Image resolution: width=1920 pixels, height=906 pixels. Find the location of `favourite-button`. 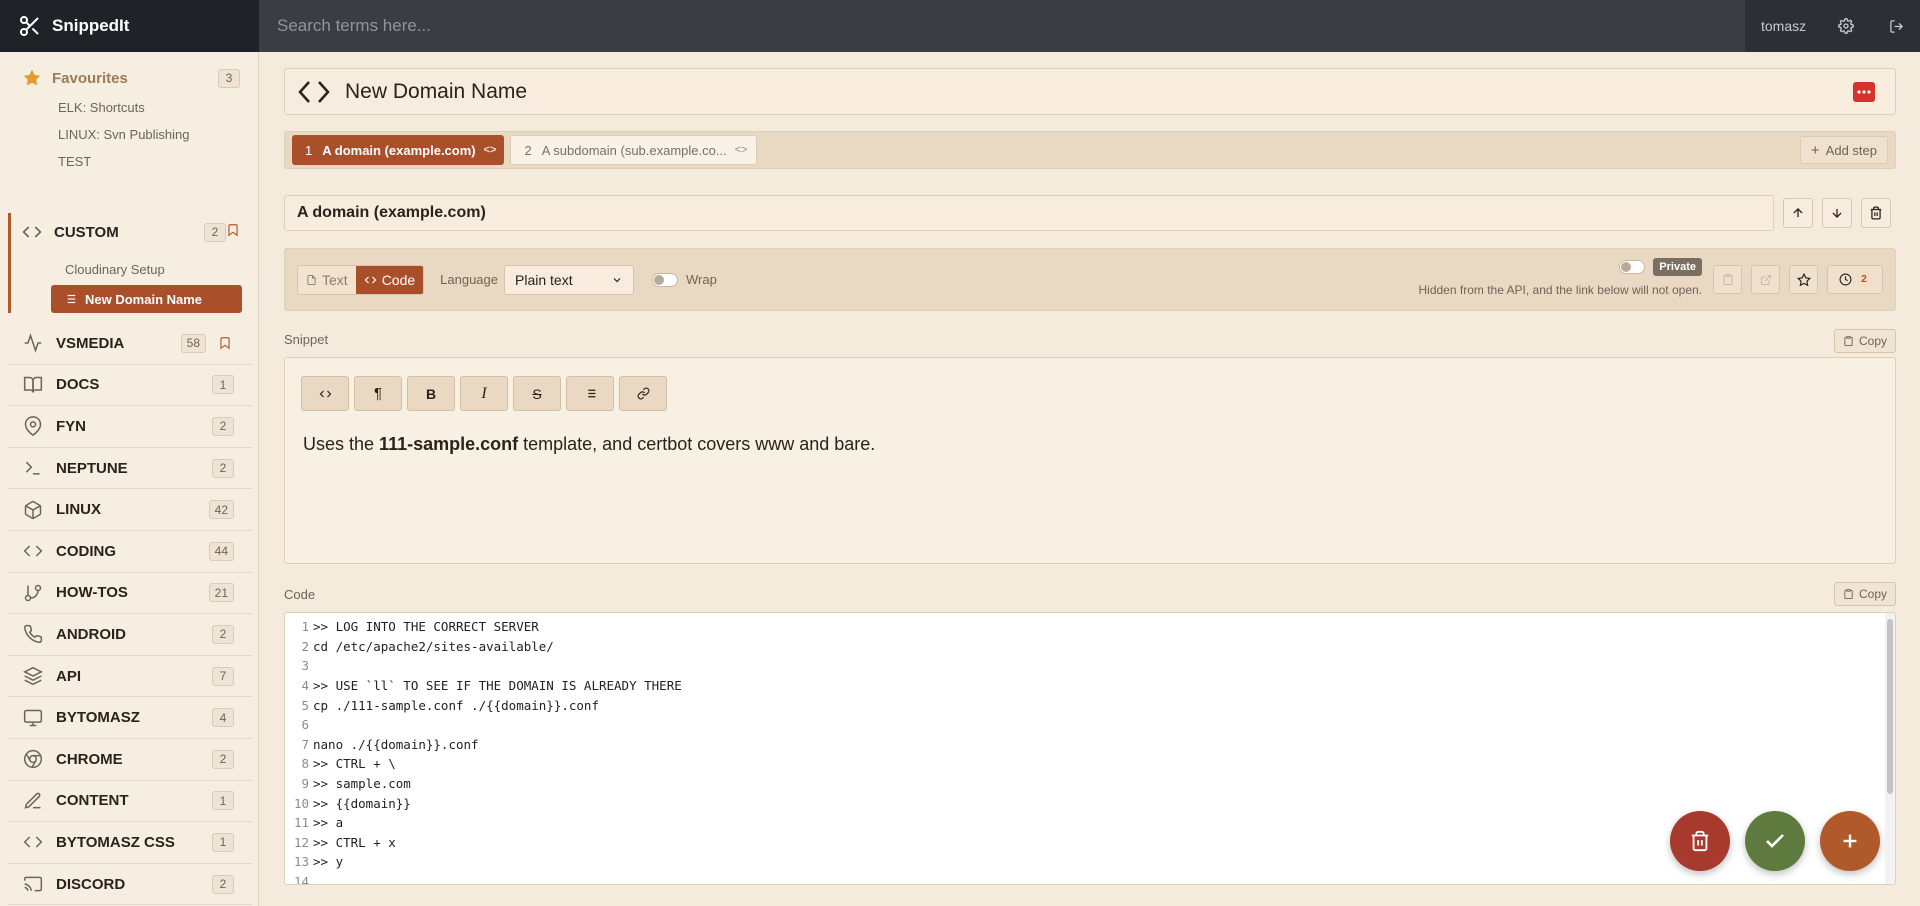

favourite-button is located at coordinates (1803, 279).